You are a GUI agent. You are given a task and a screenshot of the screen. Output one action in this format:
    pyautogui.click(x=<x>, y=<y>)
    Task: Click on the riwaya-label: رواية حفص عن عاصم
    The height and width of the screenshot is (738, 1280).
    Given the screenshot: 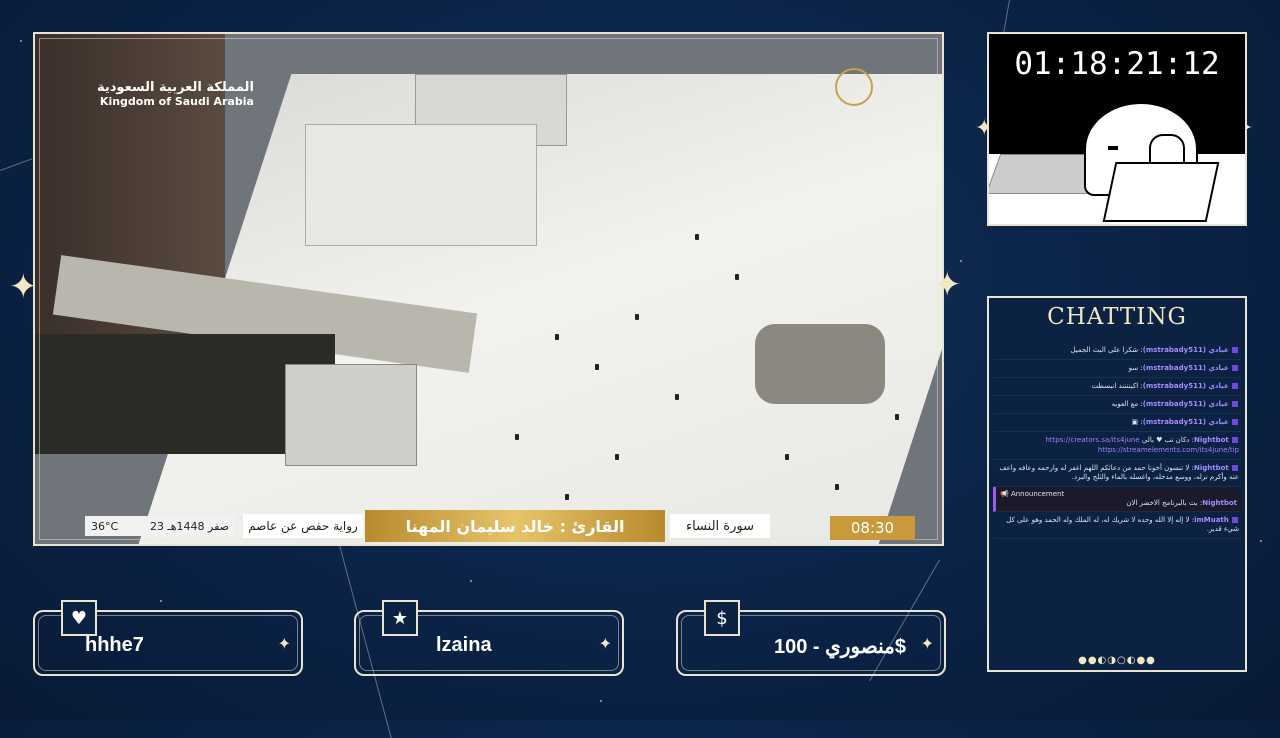 What is the action you would take?
    pyautogui.click(x=303, y=526)
    